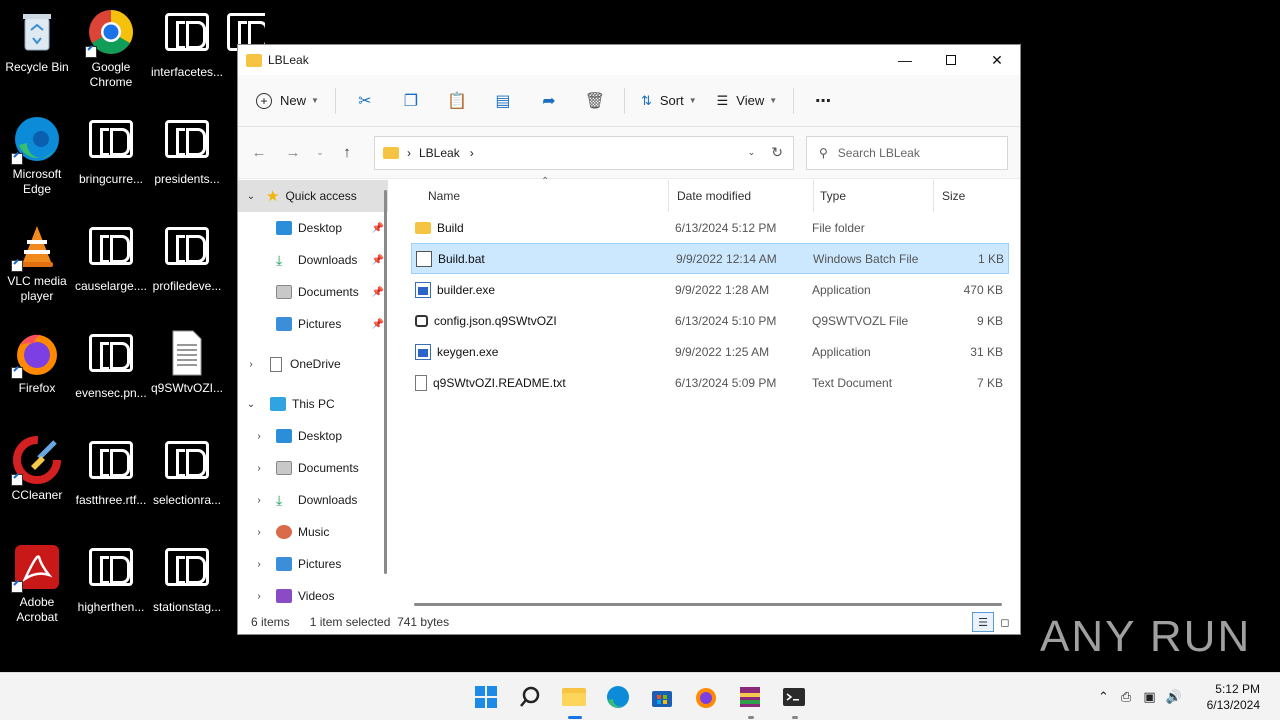 The image size is (1280, 720). Describe the element at coordinates (259, 153) in the screenshot. I see `back-button: ←` at that location.